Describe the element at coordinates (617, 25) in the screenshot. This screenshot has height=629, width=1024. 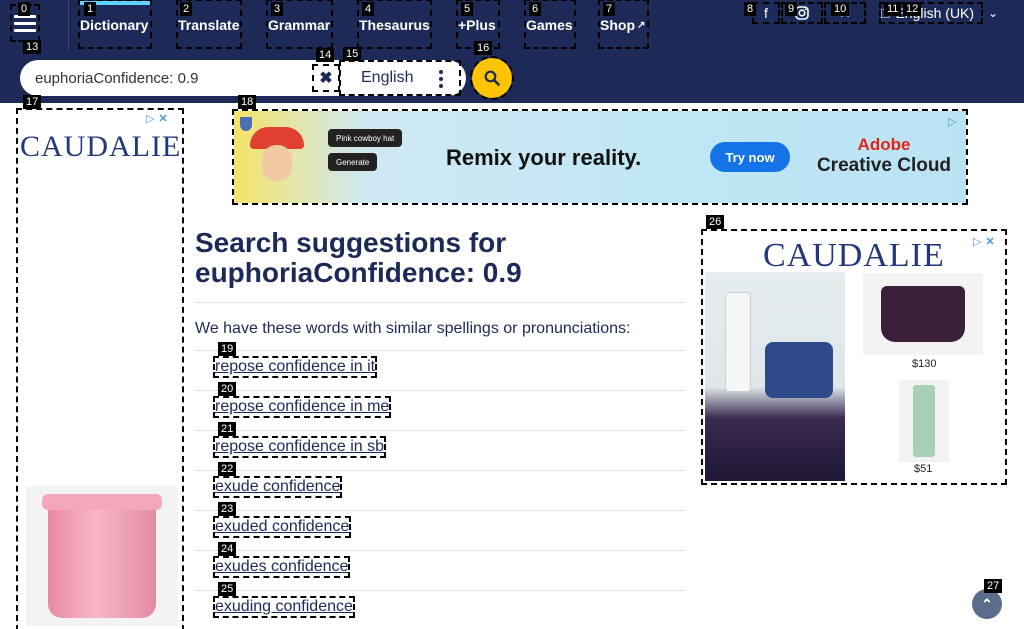
I see `nav-shop-label: Shop` at that location.